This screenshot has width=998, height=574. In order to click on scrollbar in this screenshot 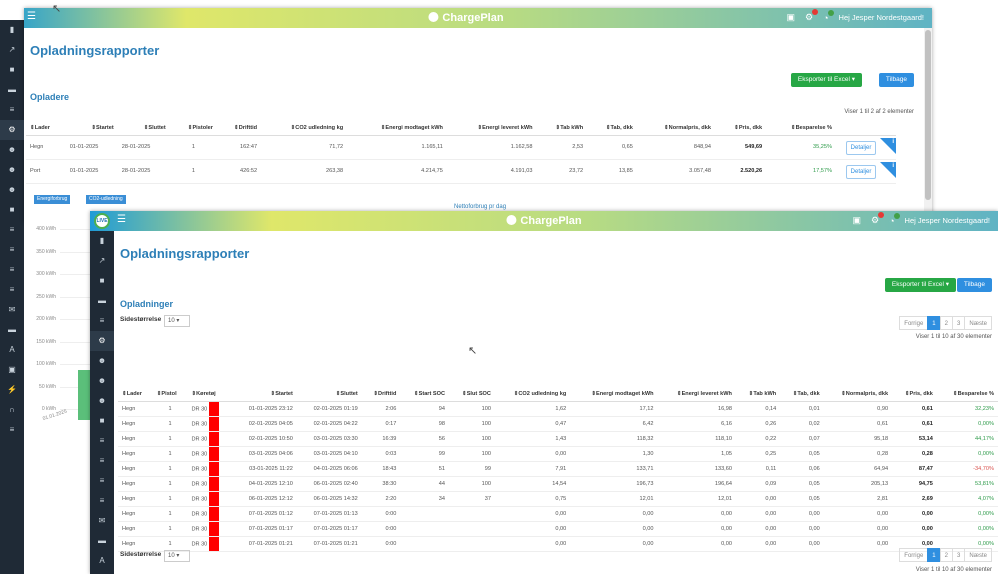, I will do `click(928, 125)`.